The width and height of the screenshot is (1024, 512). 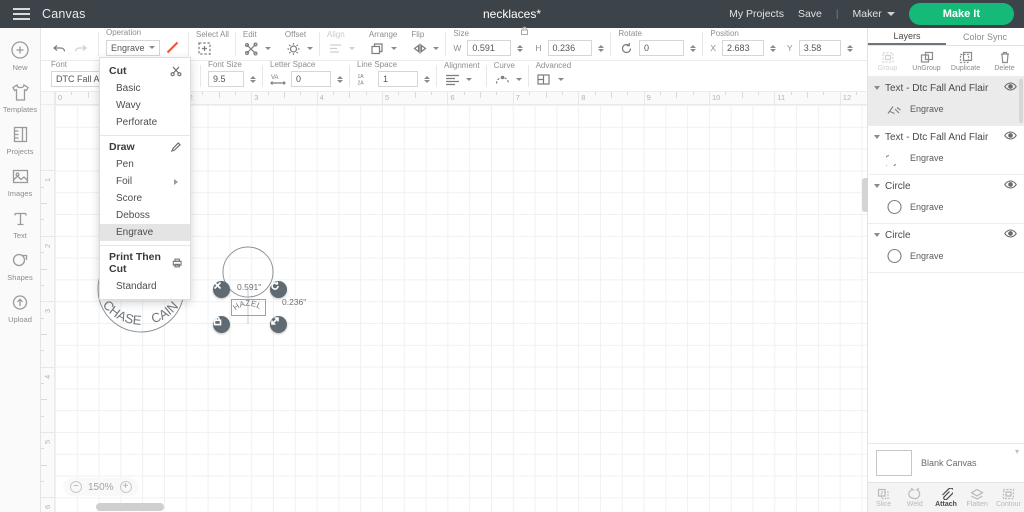 What do you see at coordinates (427, 79) in the screenshot?
I see `line-space-stepper` at bounding box center [427, 79].